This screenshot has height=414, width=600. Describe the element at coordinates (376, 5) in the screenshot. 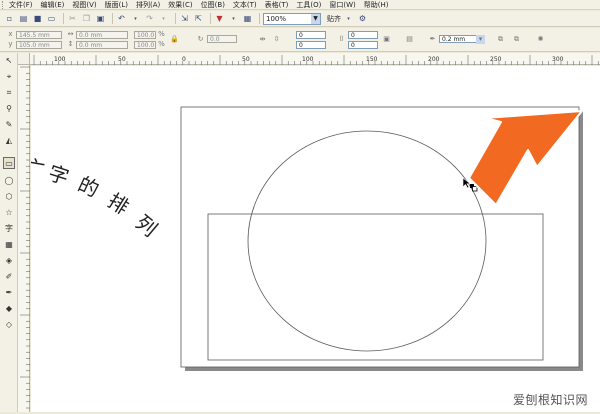

I see `menu-help: 帮助(H)` at that location.